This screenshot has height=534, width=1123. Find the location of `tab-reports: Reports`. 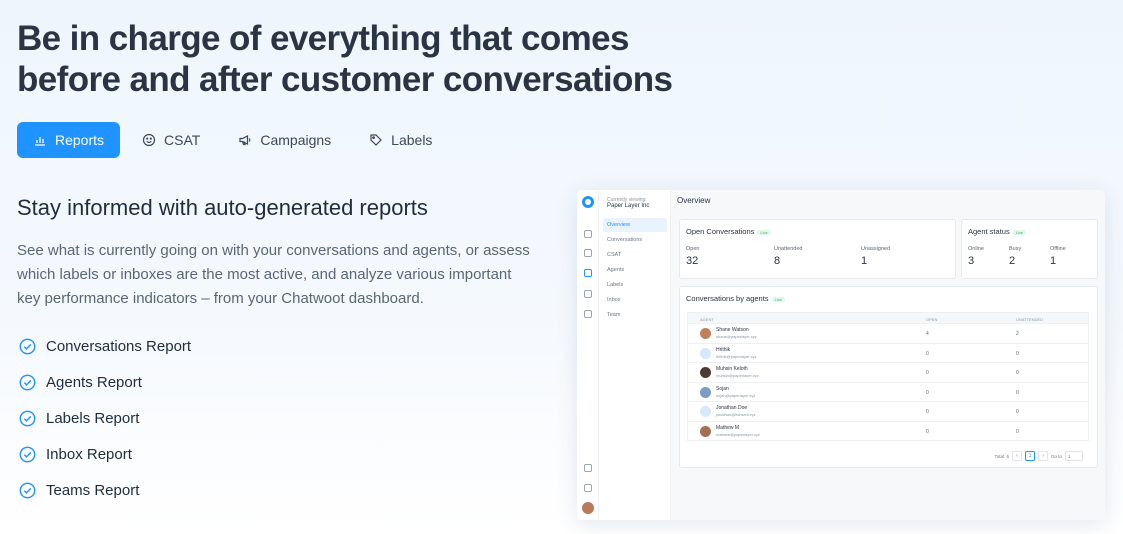

tab-reports: Reports is located at coordinates (69, 140).